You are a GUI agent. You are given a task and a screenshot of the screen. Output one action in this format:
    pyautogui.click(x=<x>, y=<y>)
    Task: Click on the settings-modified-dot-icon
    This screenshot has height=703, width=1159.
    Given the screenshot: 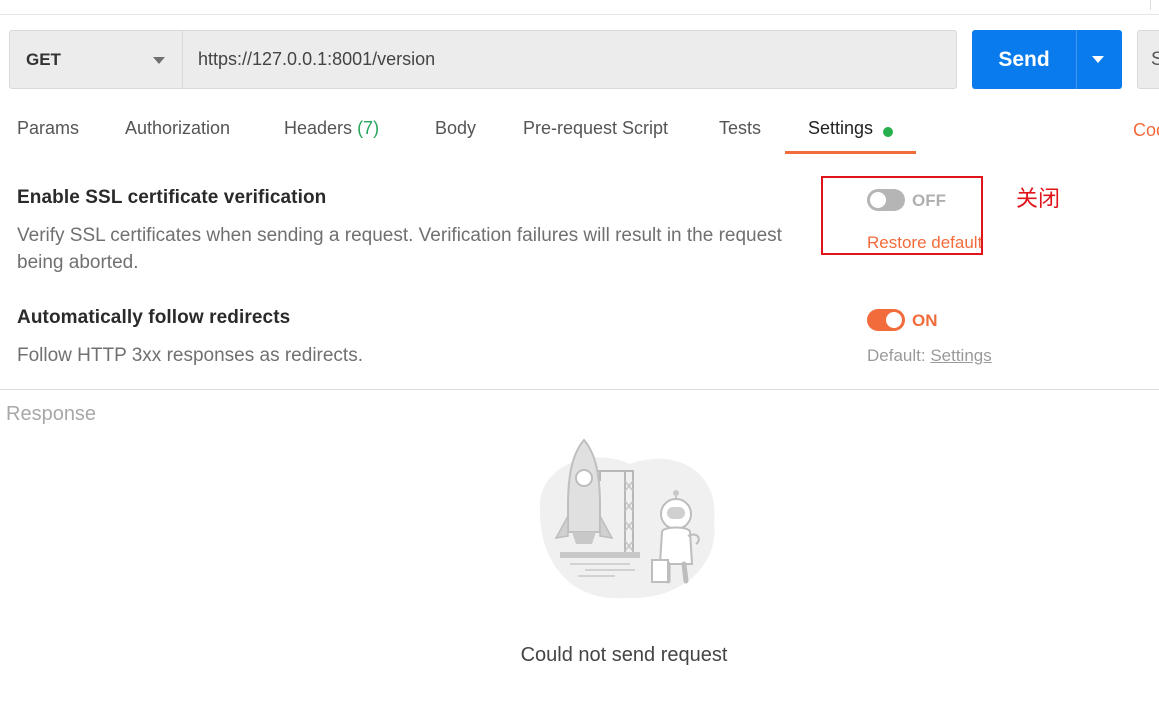 What is the action you would take?
    pyautogui.click(x=888, y=132)
    